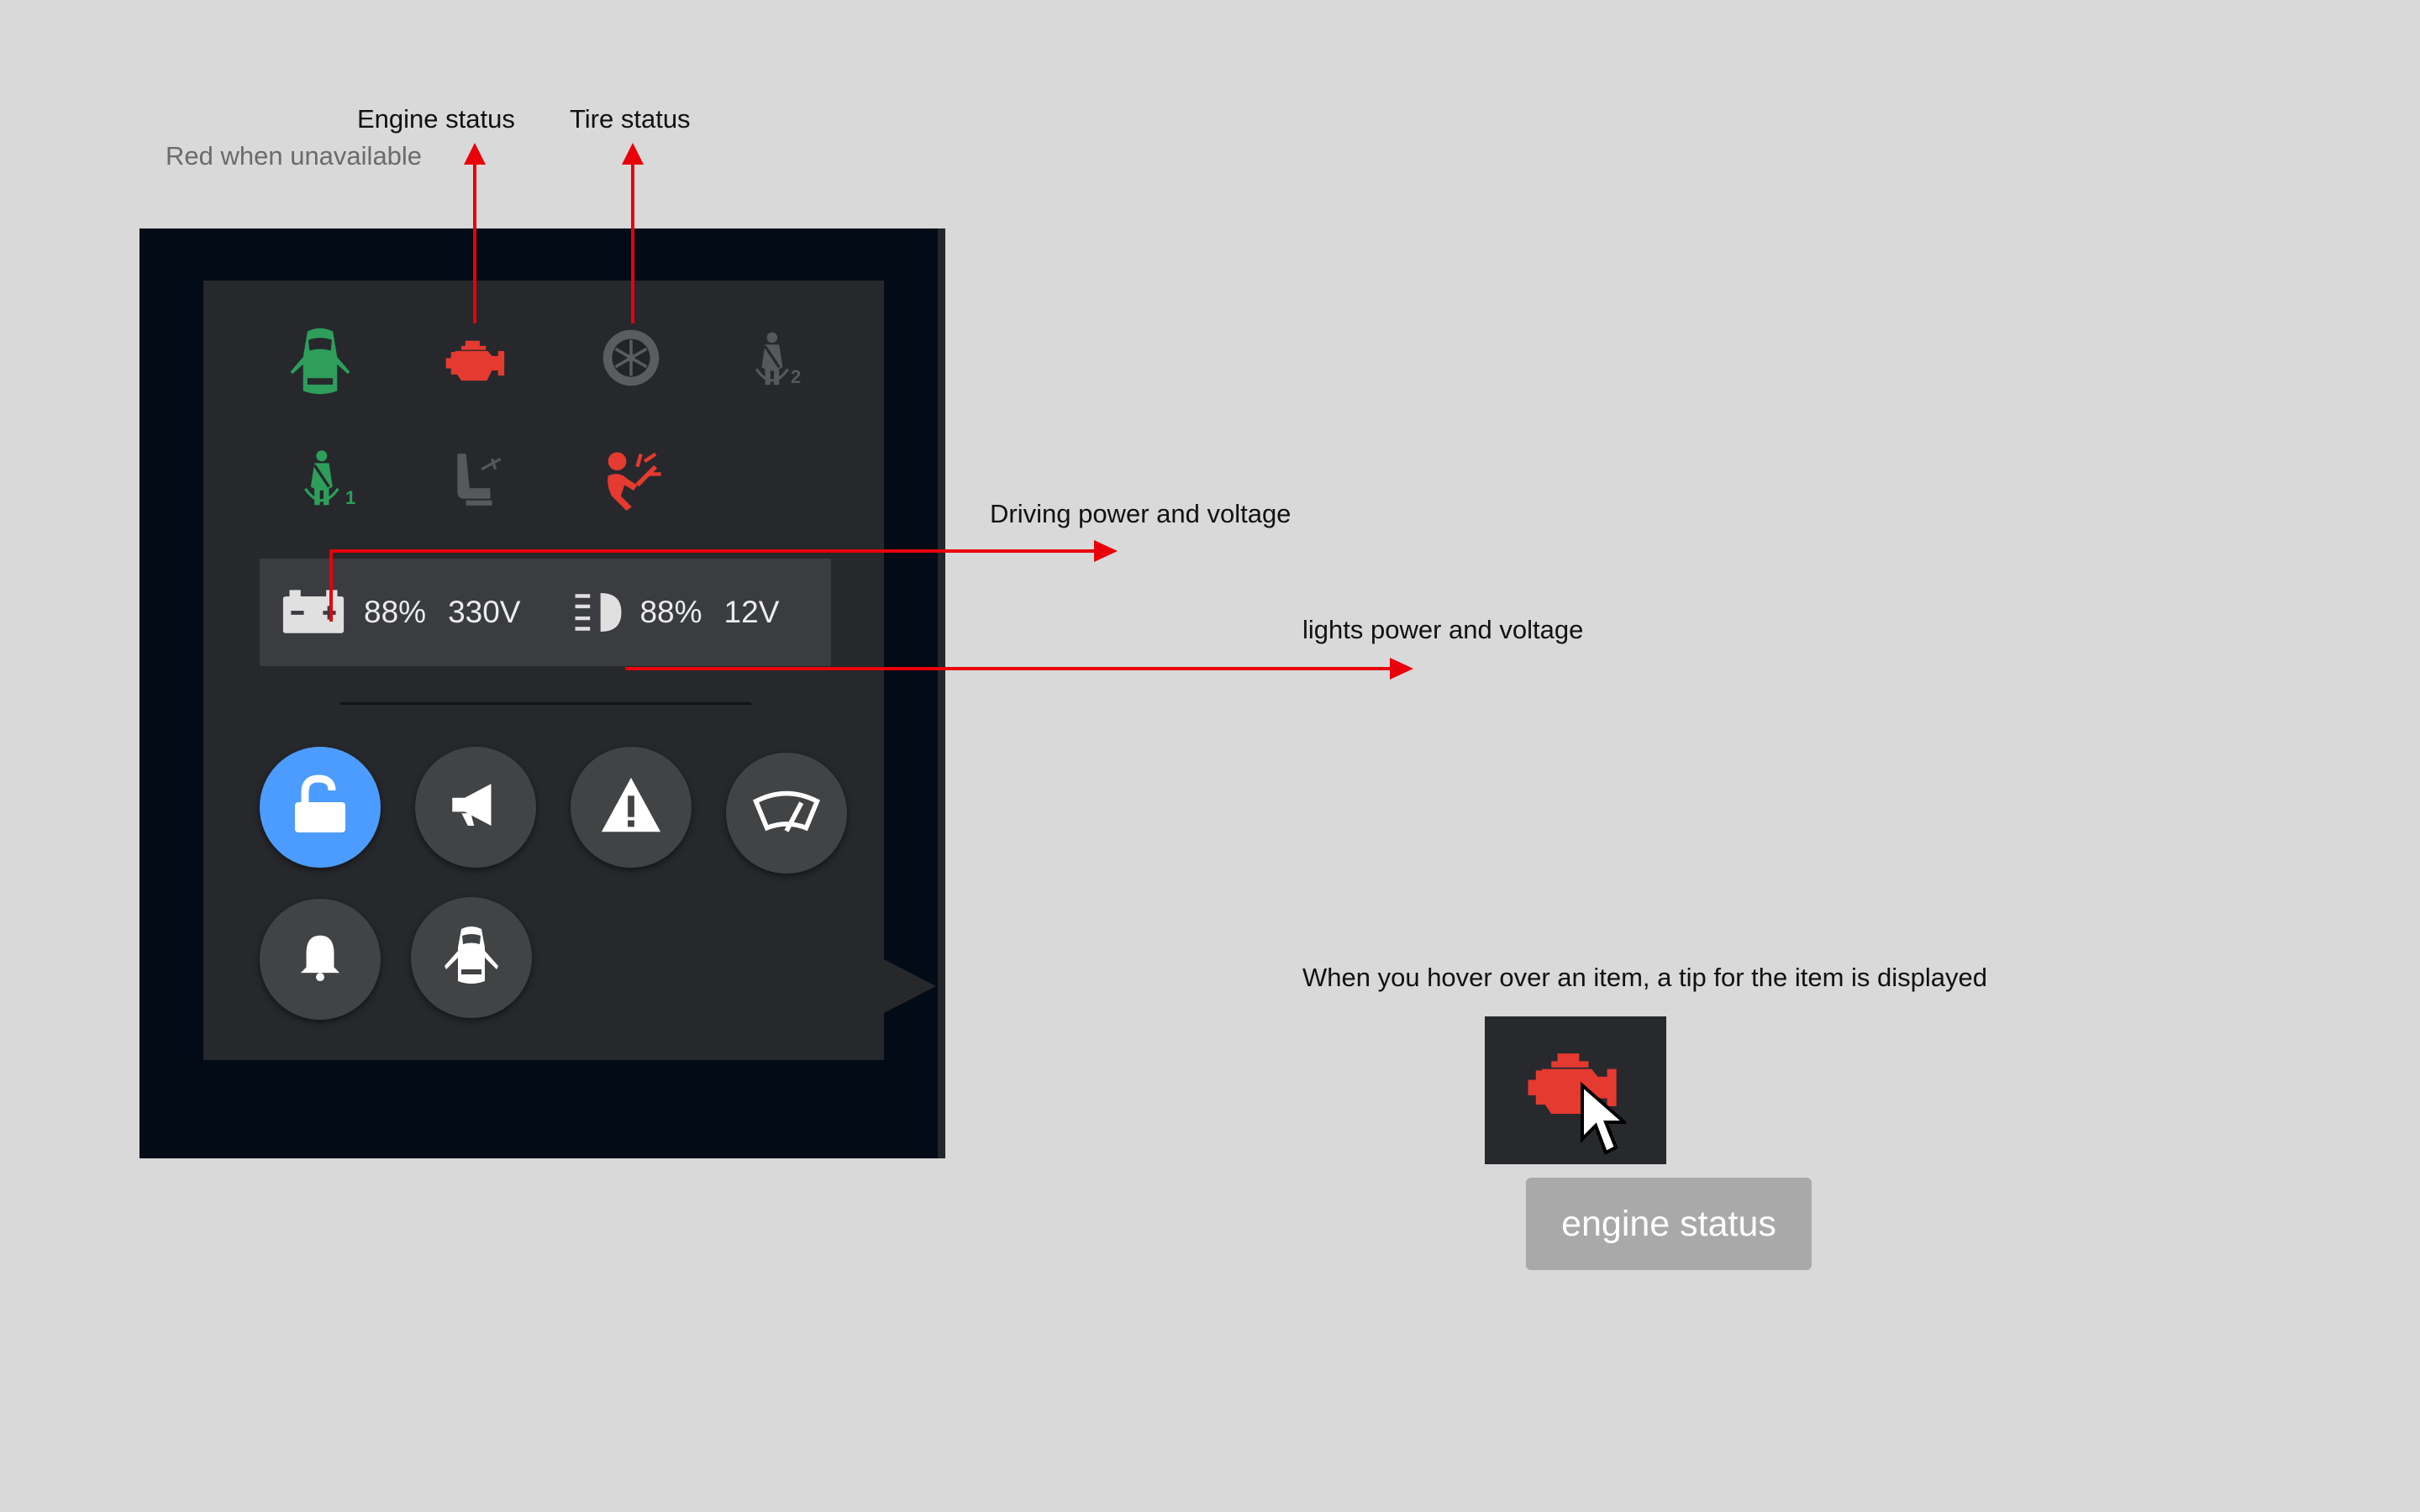 Image resolution: width=2420 pixels, height=1512 pixels. I want to click on warning-icon, so click(631, 808).